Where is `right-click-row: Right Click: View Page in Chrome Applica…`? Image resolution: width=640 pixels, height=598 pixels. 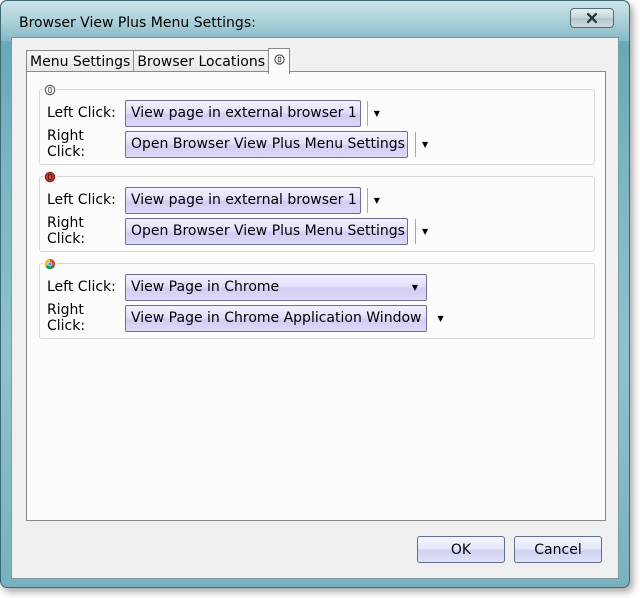
right-click-row: Right Click: View Page in Chrome Applica… is located at coordinates (245, 318).